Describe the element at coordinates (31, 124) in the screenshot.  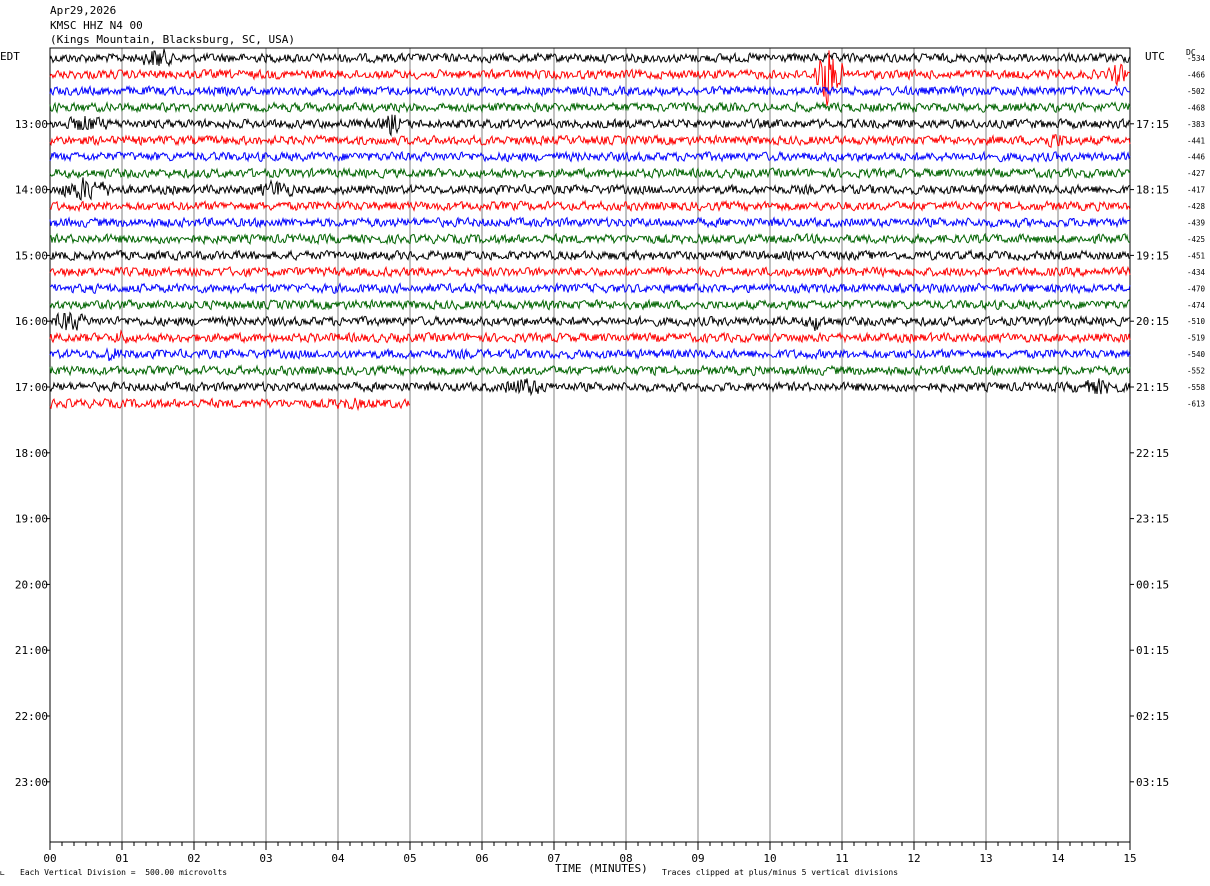
I see `left-hour-label: 13:00` at that location.